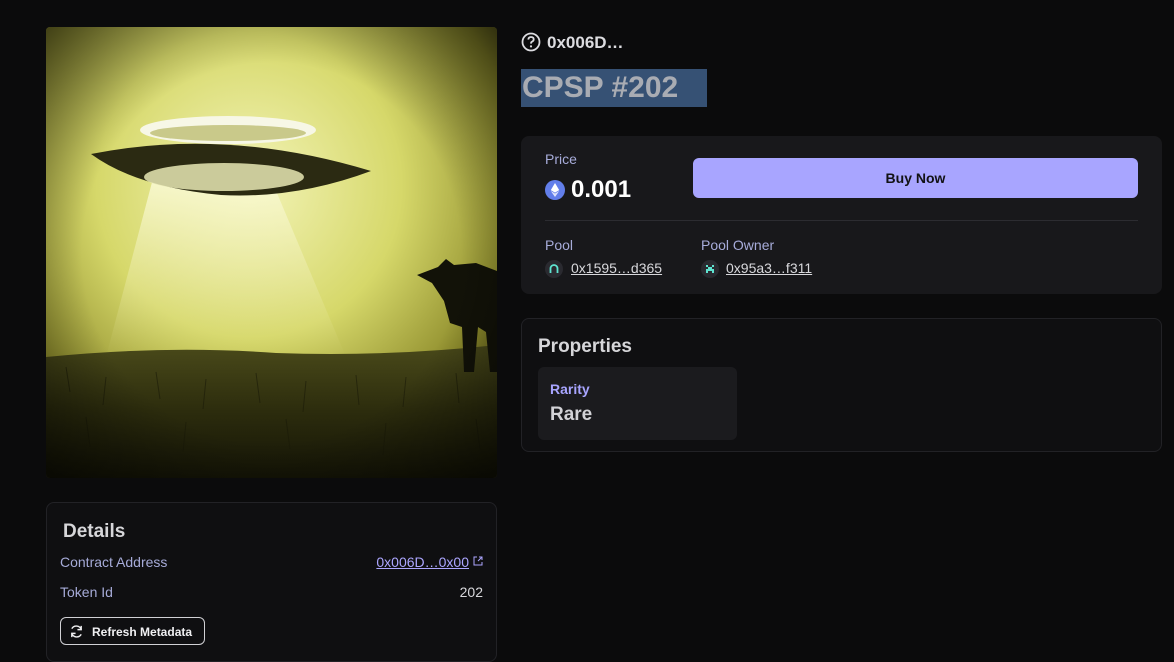 This screenshot has height=662, width=1174. What do you see at coordinates (531, 42) in the screenshot?
I see `question-circle-icon` at bounding box center [531, 42].